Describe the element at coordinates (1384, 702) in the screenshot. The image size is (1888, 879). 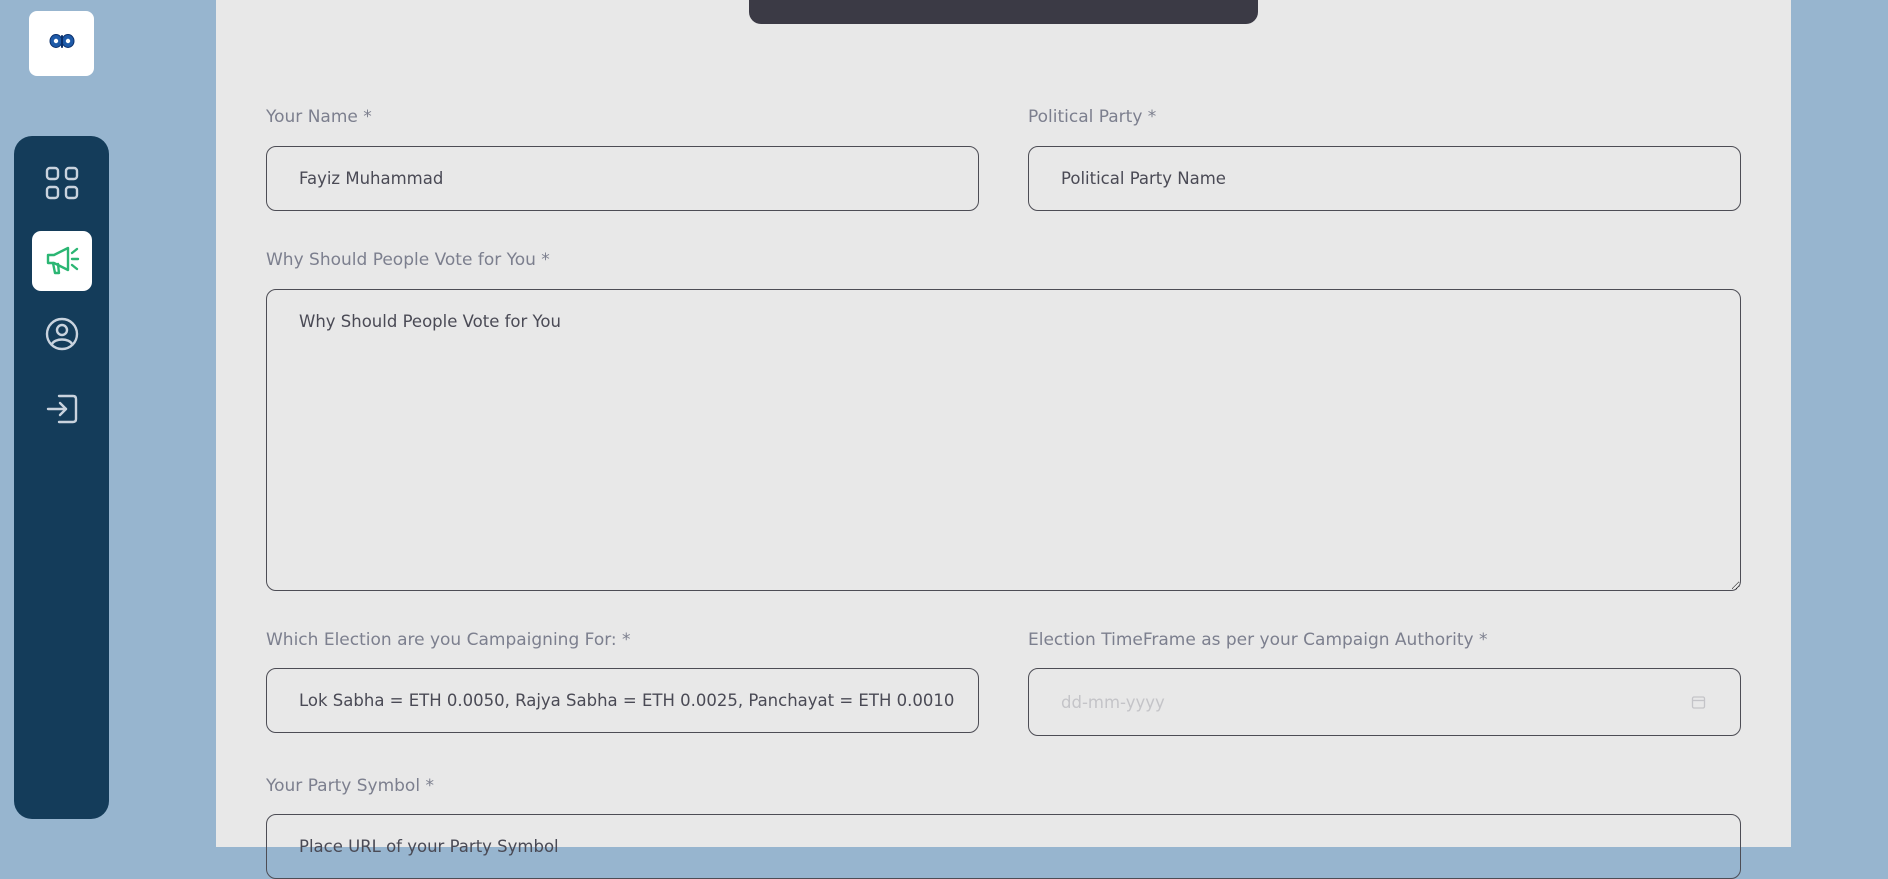
I see `timeframe-date-input: dd-mm-yyyy` at that location.